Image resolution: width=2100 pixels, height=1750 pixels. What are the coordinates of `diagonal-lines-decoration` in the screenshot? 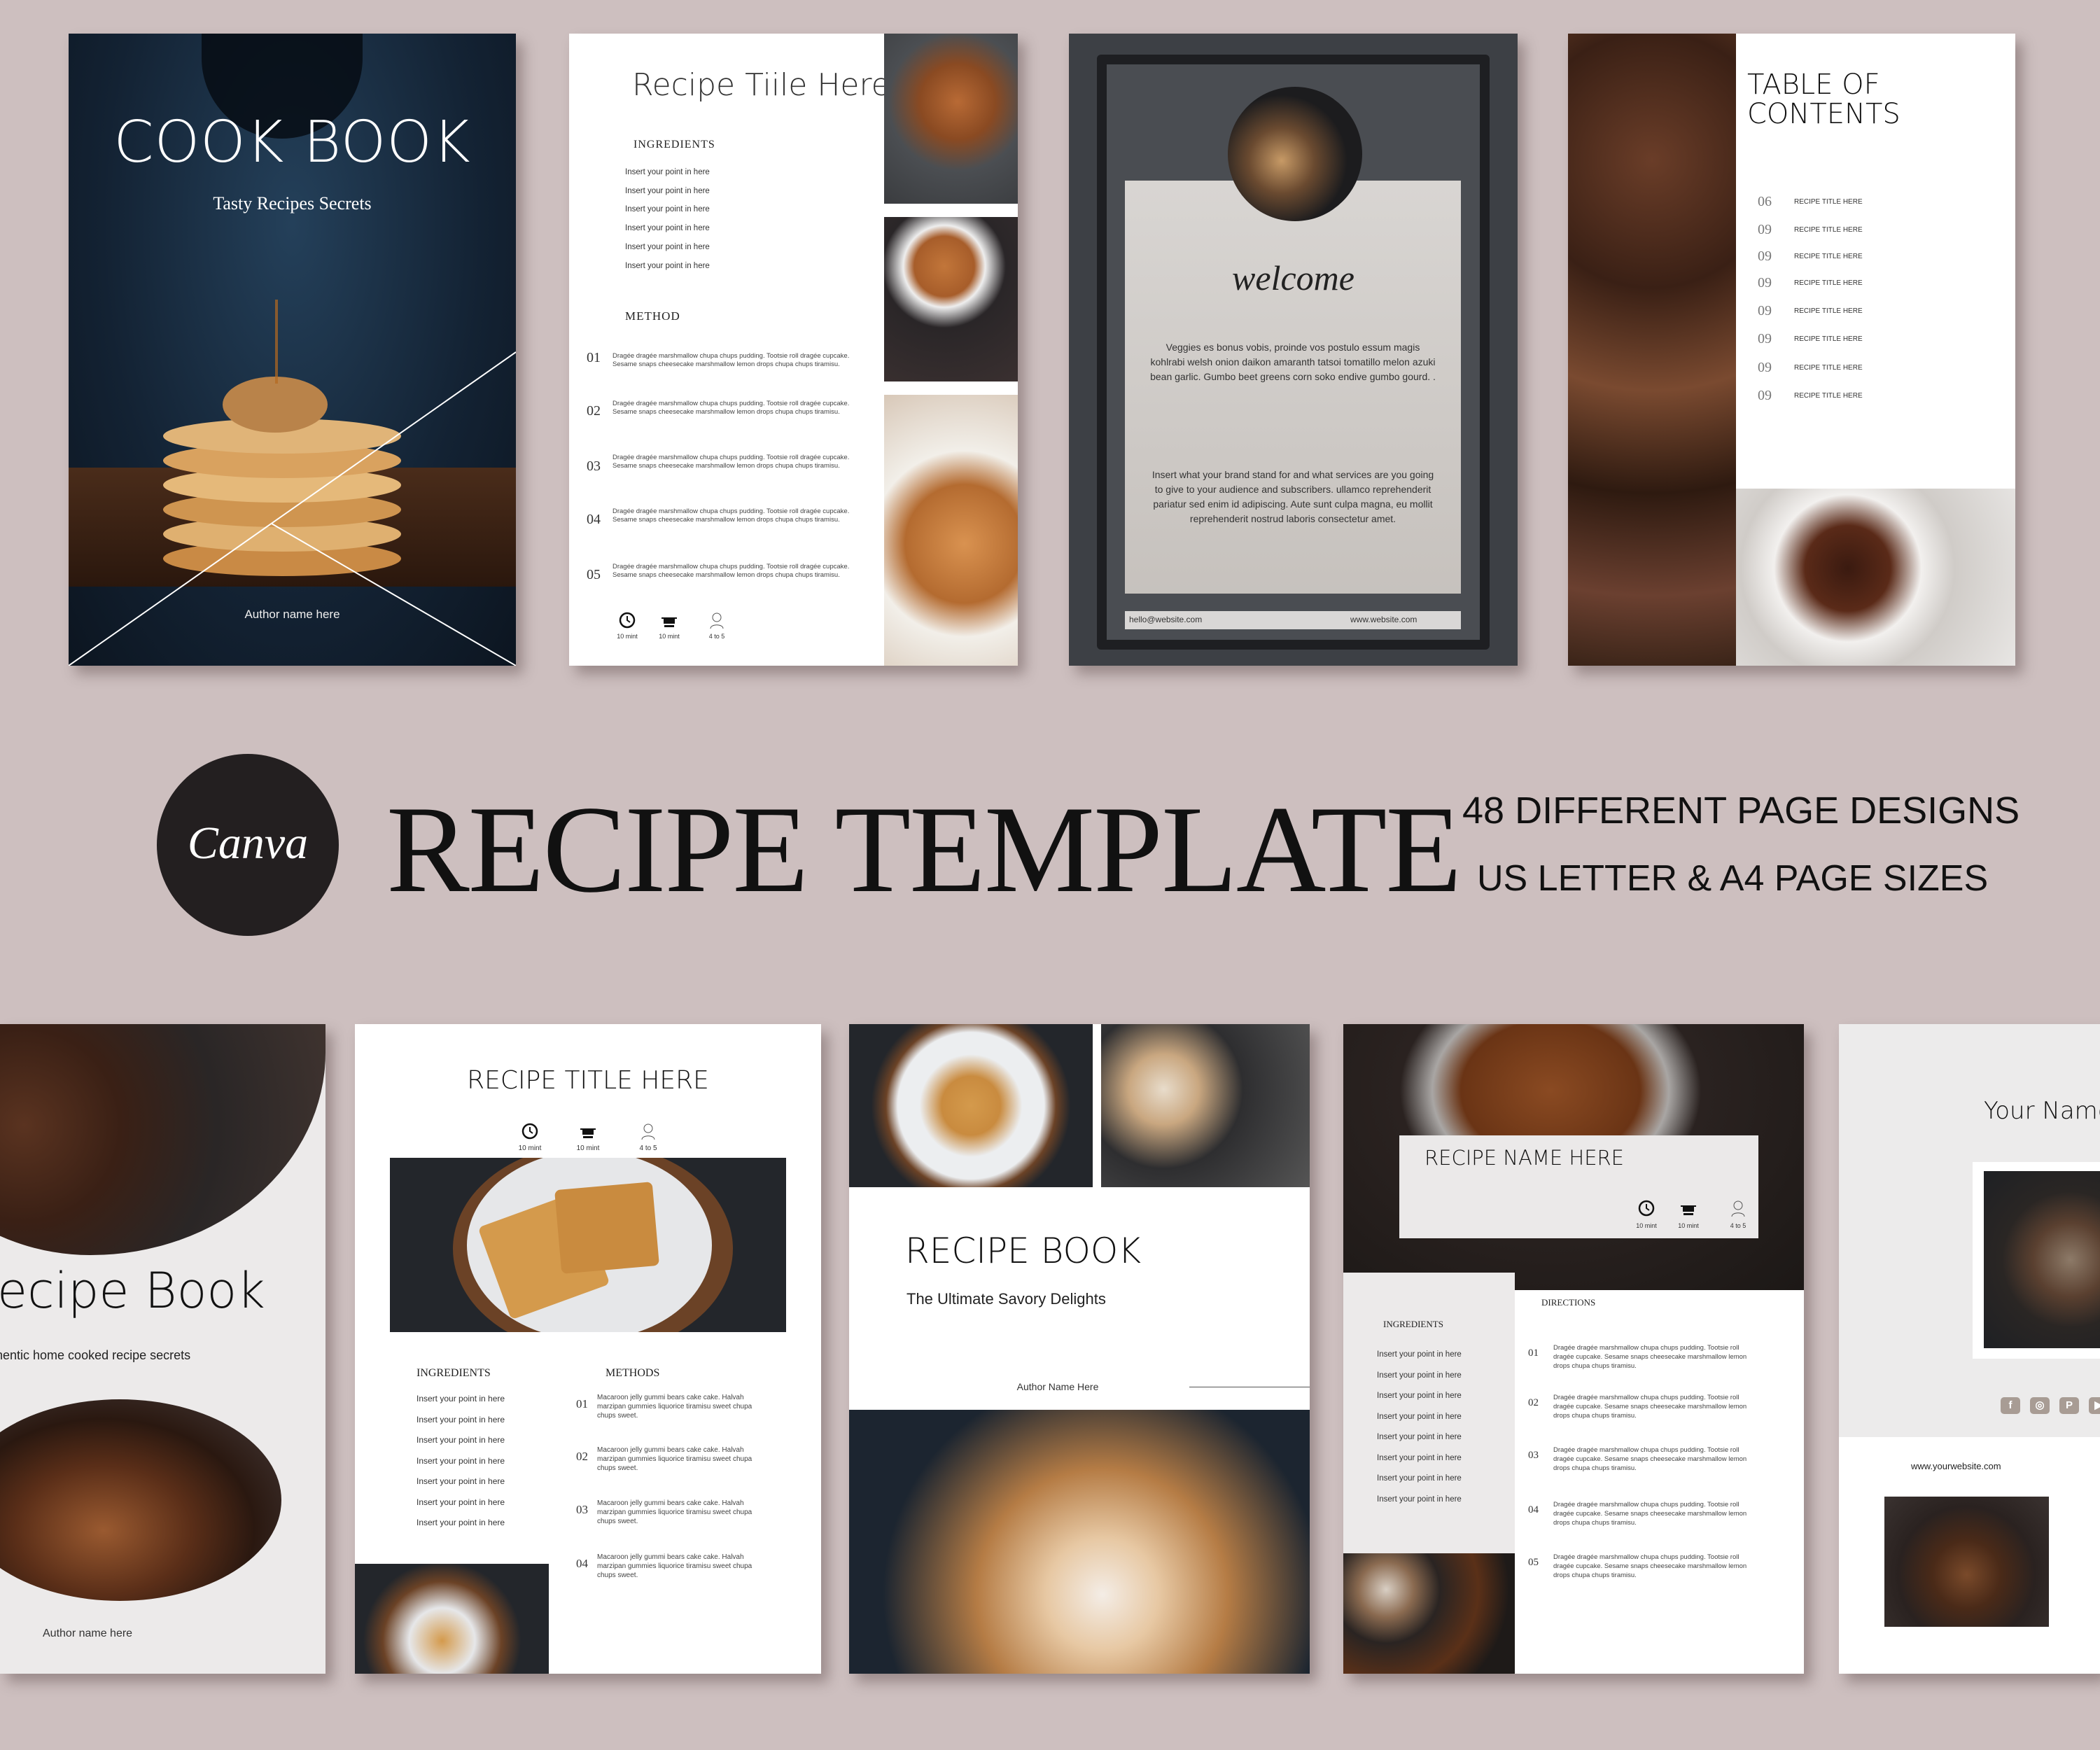 It's located at (292, 508).